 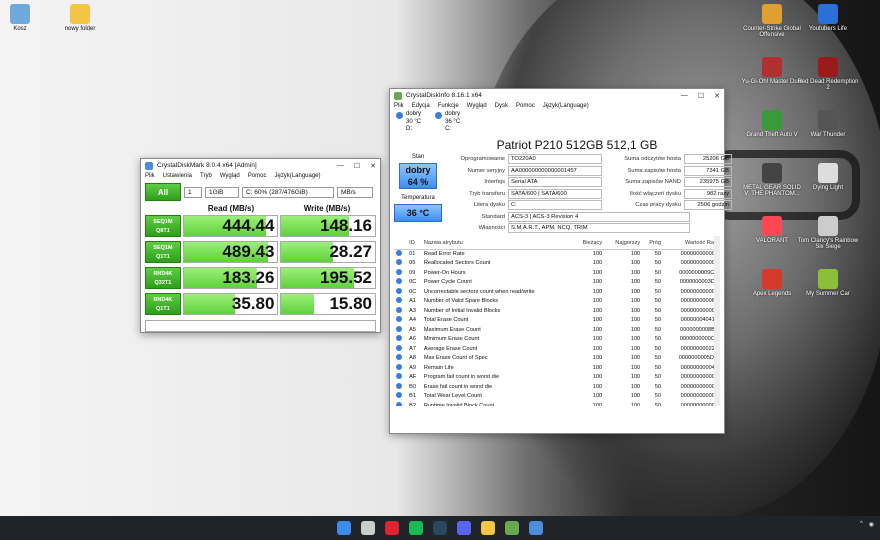 I want to click on menu-item: Dysk, so click(x=501, y=106).